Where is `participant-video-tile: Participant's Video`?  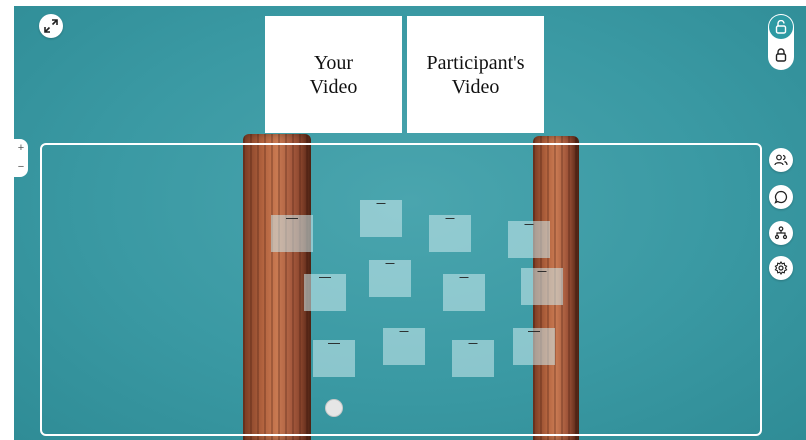
participant-video-tile: Participant's Video is located at coordinates (475, 74).